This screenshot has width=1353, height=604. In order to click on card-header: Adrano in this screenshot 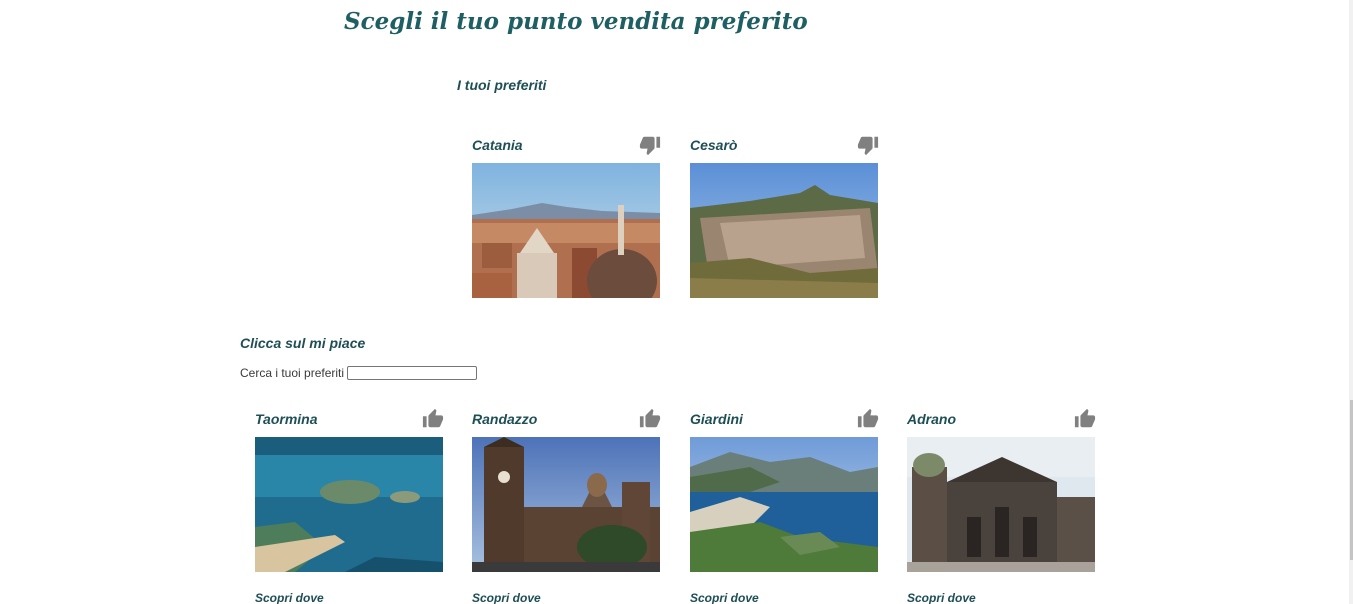, I will do `click(1002, 419)`.